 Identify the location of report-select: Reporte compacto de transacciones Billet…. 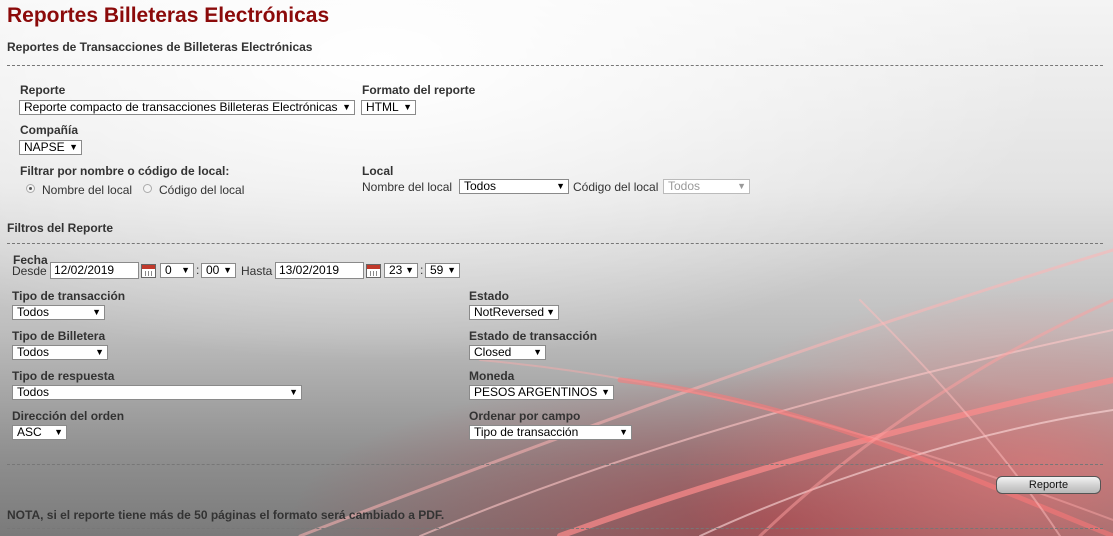
(187, 107).